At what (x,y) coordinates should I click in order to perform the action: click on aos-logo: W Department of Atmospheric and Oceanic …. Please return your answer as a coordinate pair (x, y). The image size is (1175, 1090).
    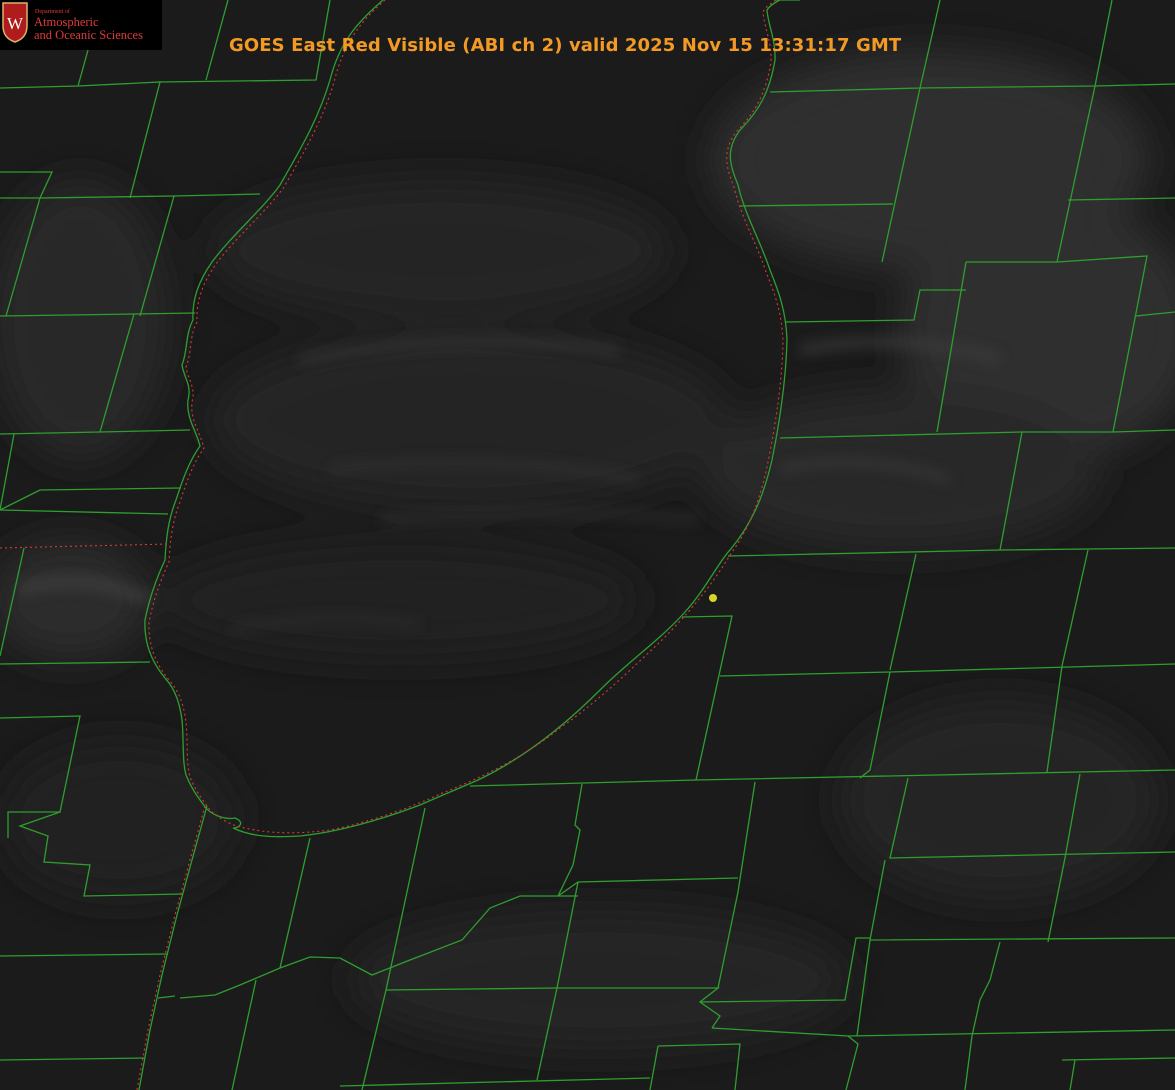
    Looking at the image, I should click on (81, 25).